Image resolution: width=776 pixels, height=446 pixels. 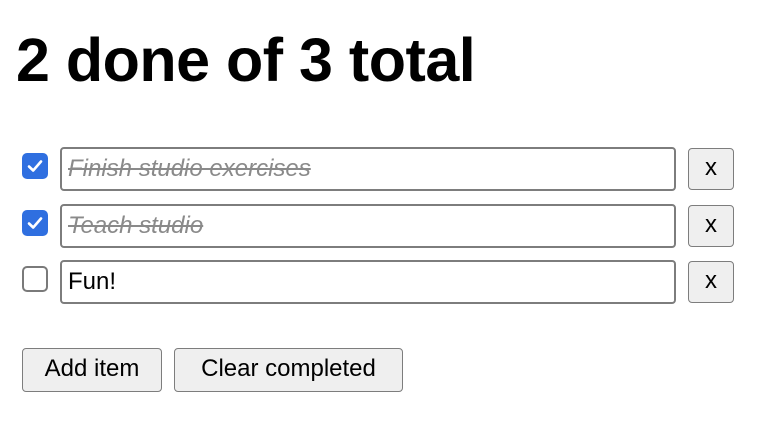 What do you see at coordinates (288, 370) in the screenshot?
I see `clear-completed-button: Clear completed` at bounding box center [288, 370].